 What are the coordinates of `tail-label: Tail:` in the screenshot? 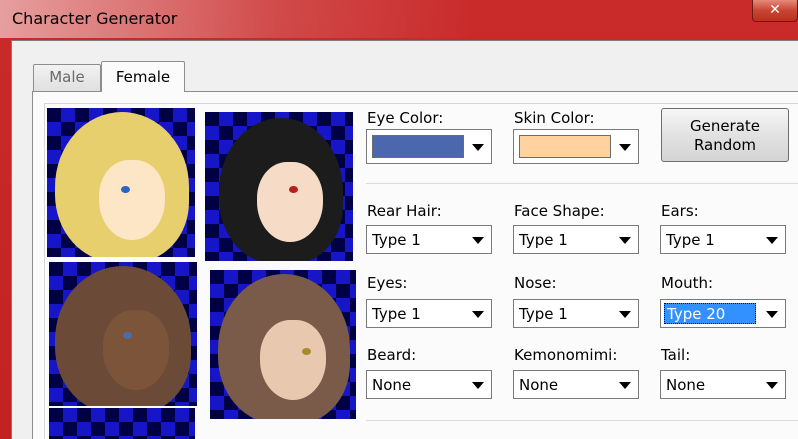 It's located at (676, 355).